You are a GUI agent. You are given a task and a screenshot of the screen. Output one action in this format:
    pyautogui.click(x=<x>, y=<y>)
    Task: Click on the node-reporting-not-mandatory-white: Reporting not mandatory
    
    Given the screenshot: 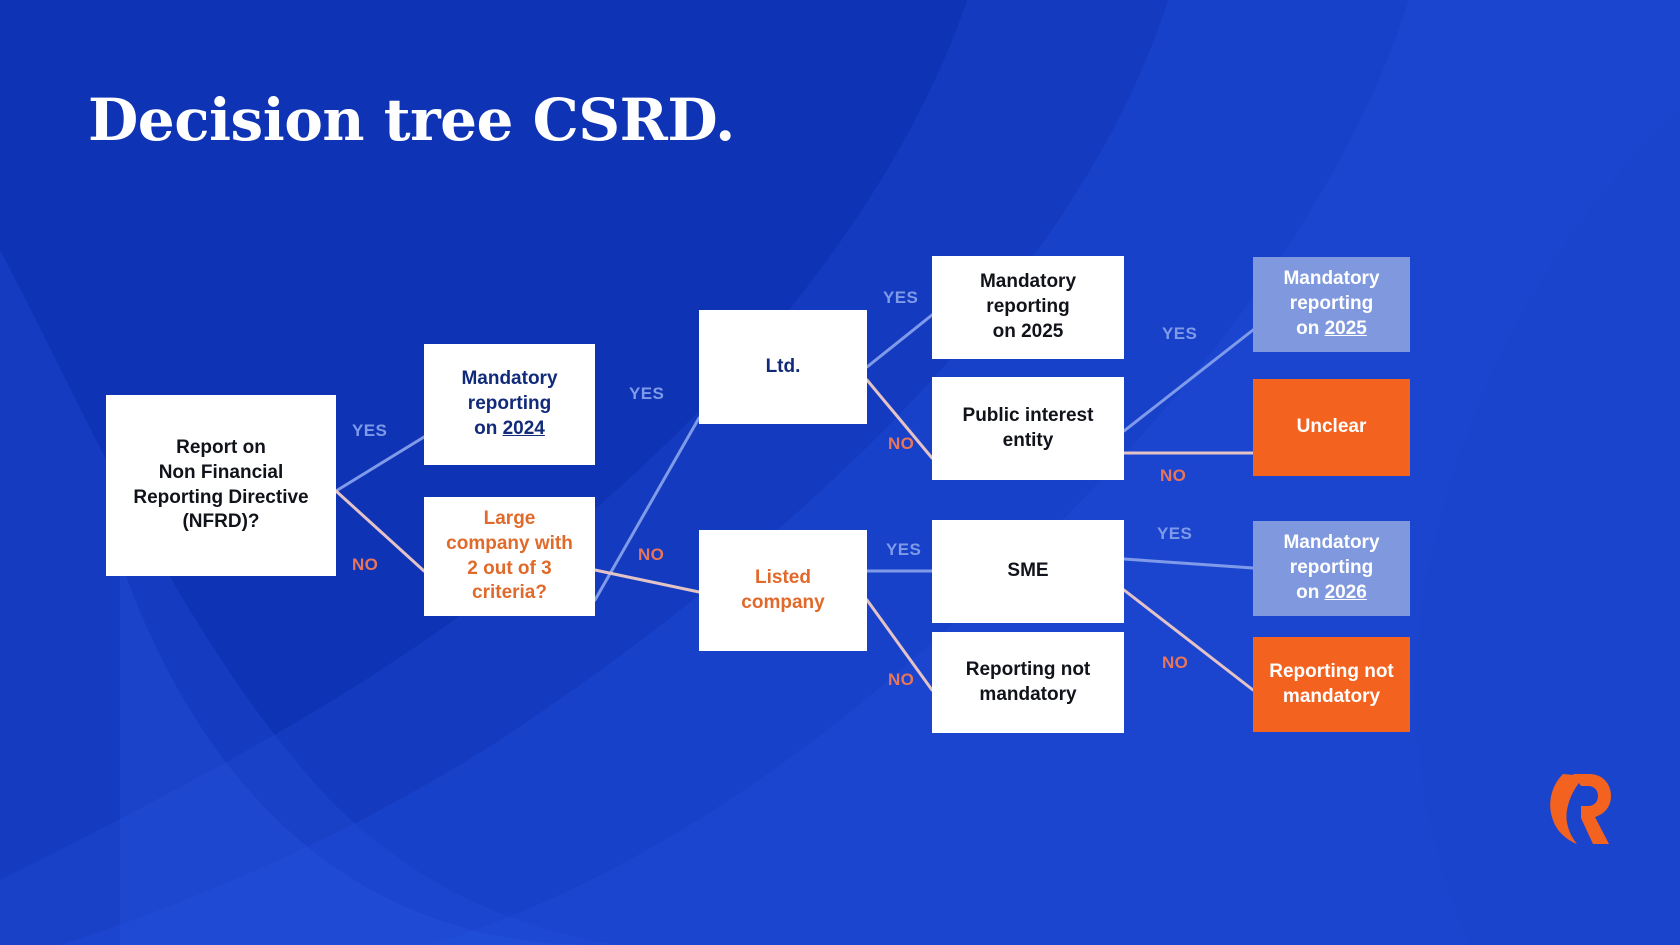 What is the action you would take?
    pyautogui.click(x=1028, y=682)
    